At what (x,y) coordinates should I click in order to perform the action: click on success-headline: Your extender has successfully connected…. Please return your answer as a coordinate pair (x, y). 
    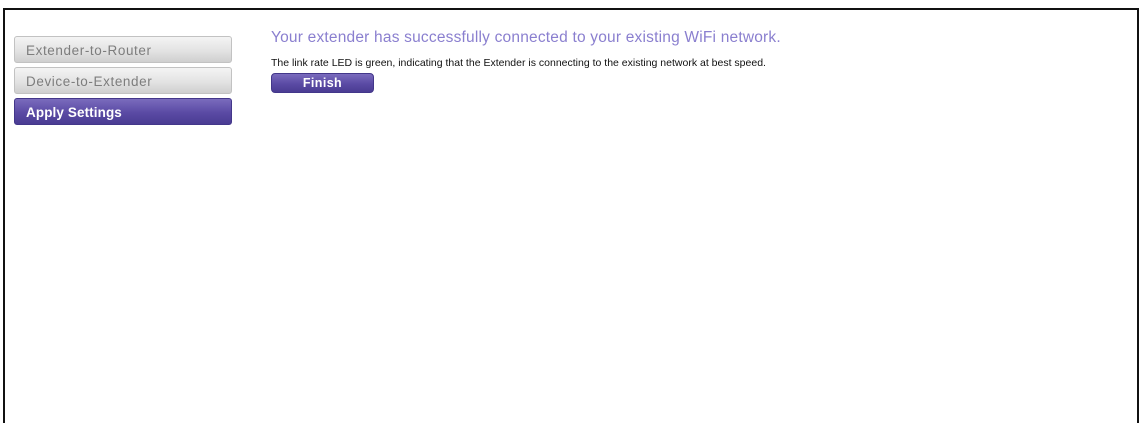
    Looking at the image, I should click on (526, 37).